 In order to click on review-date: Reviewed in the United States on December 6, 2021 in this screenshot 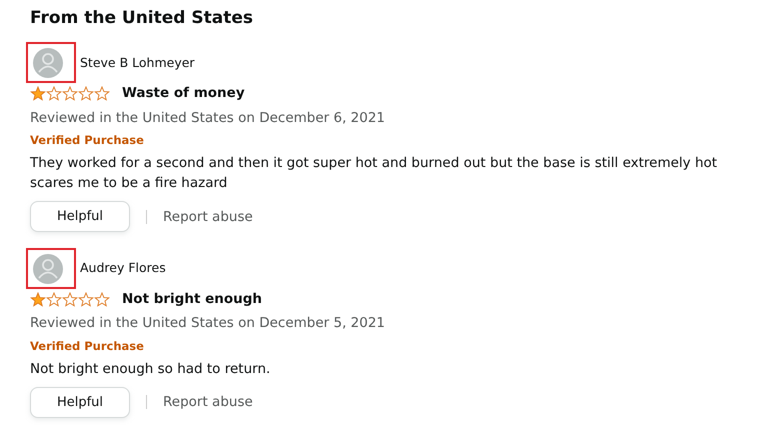, I will do `click(208, 118)`.